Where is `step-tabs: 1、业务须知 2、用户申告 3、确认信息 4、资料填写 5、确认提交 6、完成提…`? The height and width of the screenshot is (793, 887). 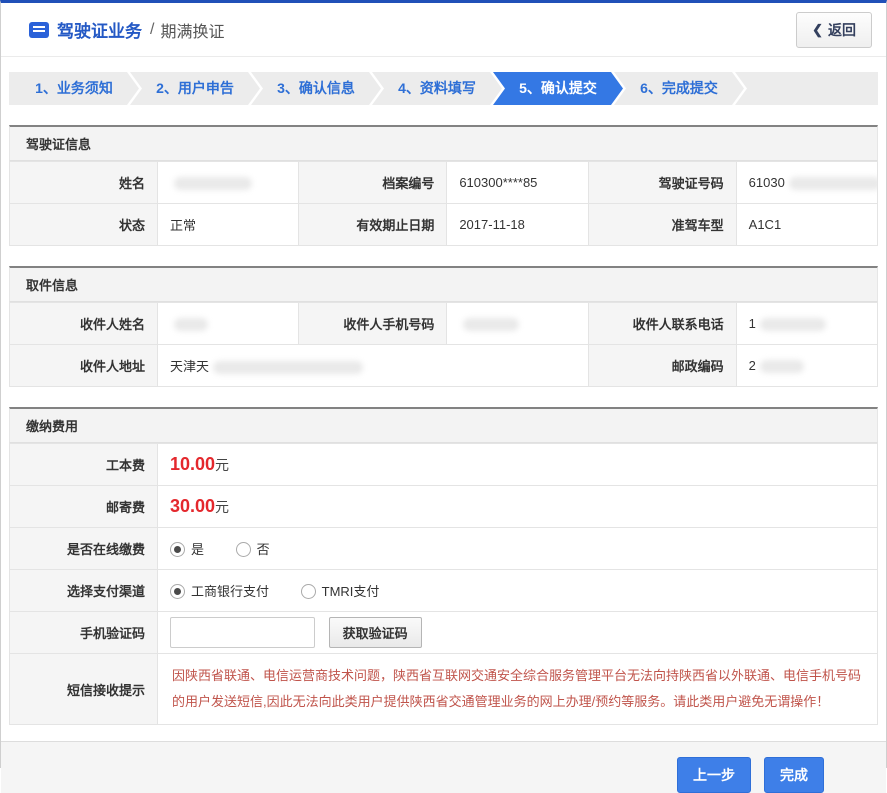
step-tabs: 1、业务须知 2、用户申告 3、确认信息 4、资料填写 5、确认提交 6、完成提… is located at coordinates (443, 88).